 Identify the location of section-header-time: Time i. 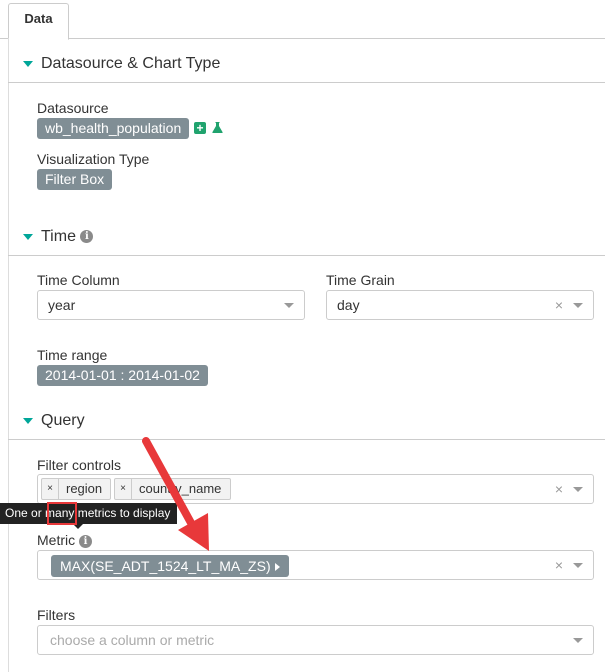
(306, 237).